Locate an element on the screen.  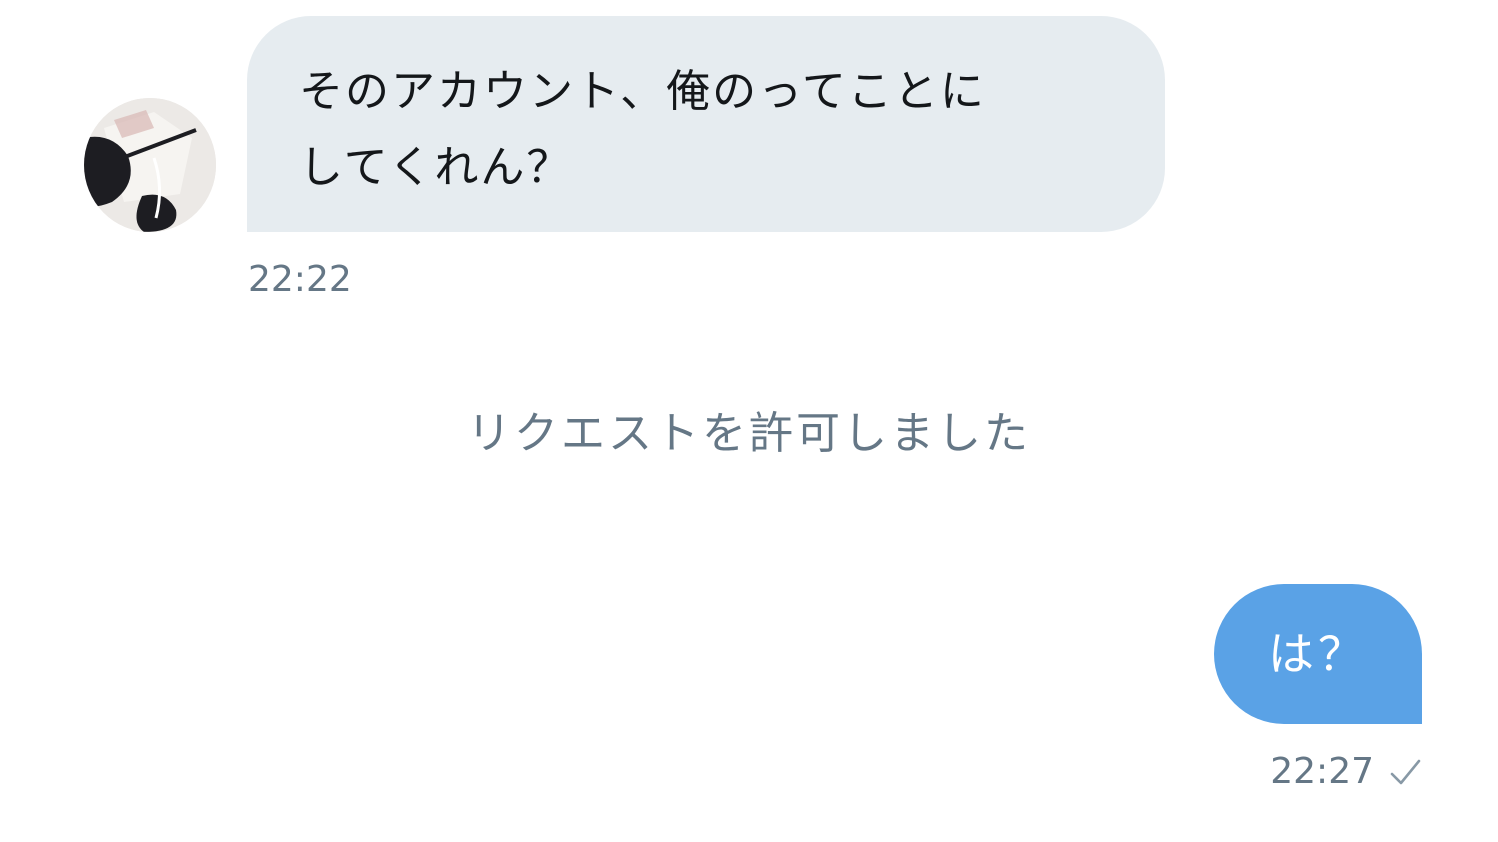
check-icon is located at coordinates (1405, 772).